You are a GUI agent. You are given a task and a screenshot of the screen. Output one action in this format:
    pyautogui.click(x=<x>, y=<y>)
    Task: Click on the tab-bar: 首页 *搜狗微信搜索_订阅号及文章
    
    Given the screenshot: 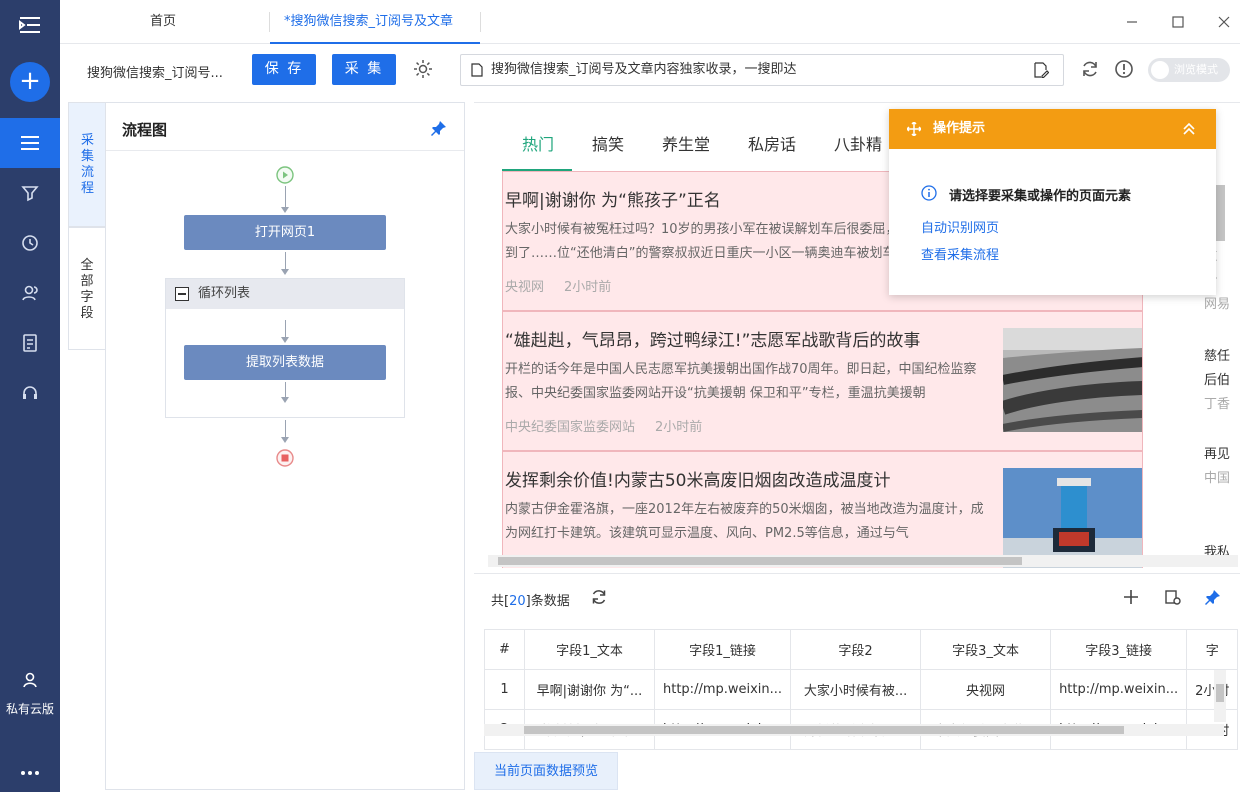 What is the action you would take?
    pyautogui.click(x=650, y=22)
    